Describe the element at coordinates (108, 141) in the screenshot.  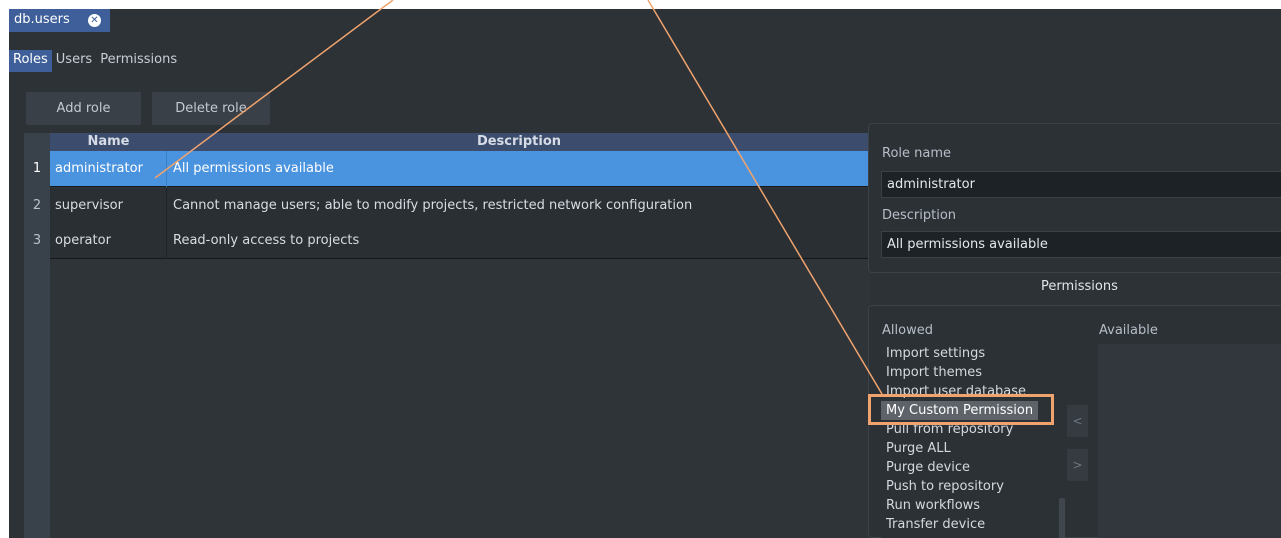
I see `column-header-name: Name` at that location.